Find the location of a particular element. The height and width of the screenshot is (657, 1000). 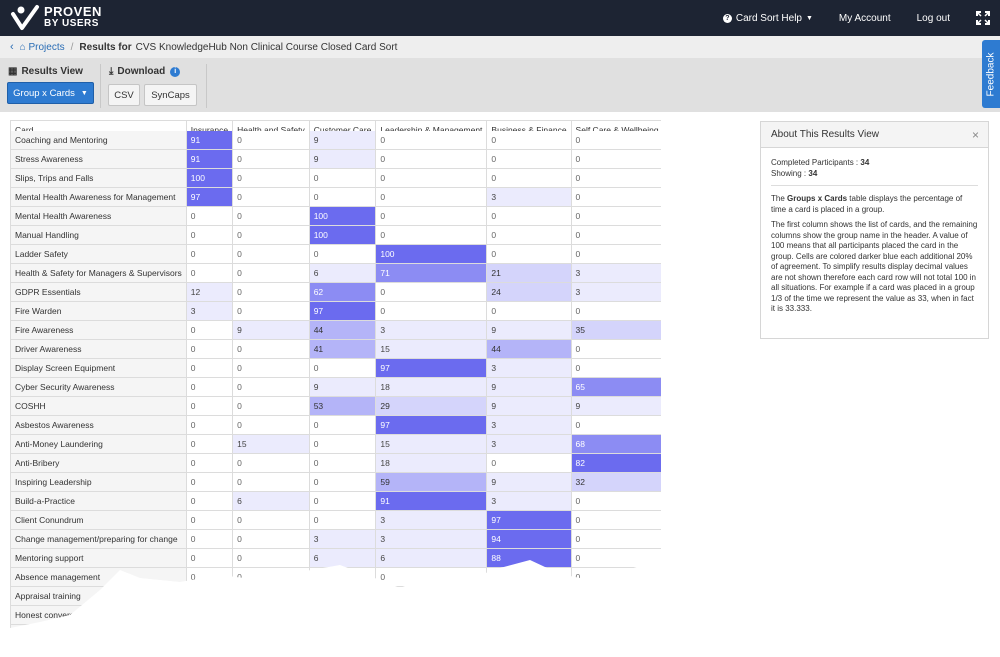

my-account-link: My Account is located at coordinates (865, 18).